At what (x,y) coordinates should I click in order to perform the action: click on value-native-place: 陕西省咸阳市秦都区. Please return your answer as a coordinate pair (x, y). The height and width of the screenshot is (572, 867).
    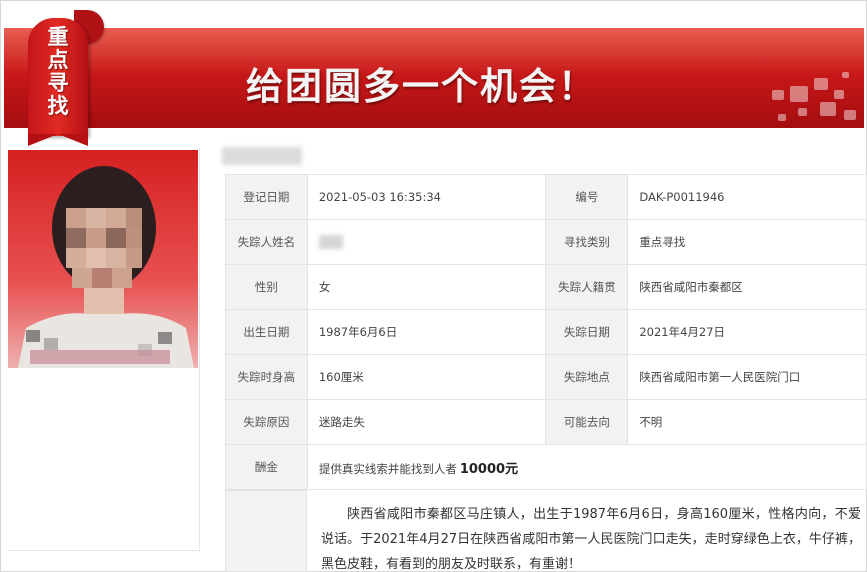
    Looking at the image, I should click on (747, 287).